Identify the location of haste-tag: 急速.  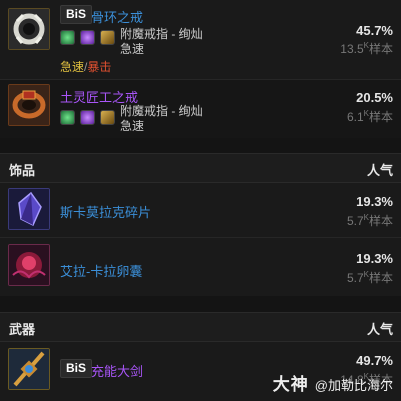
(72, 67).